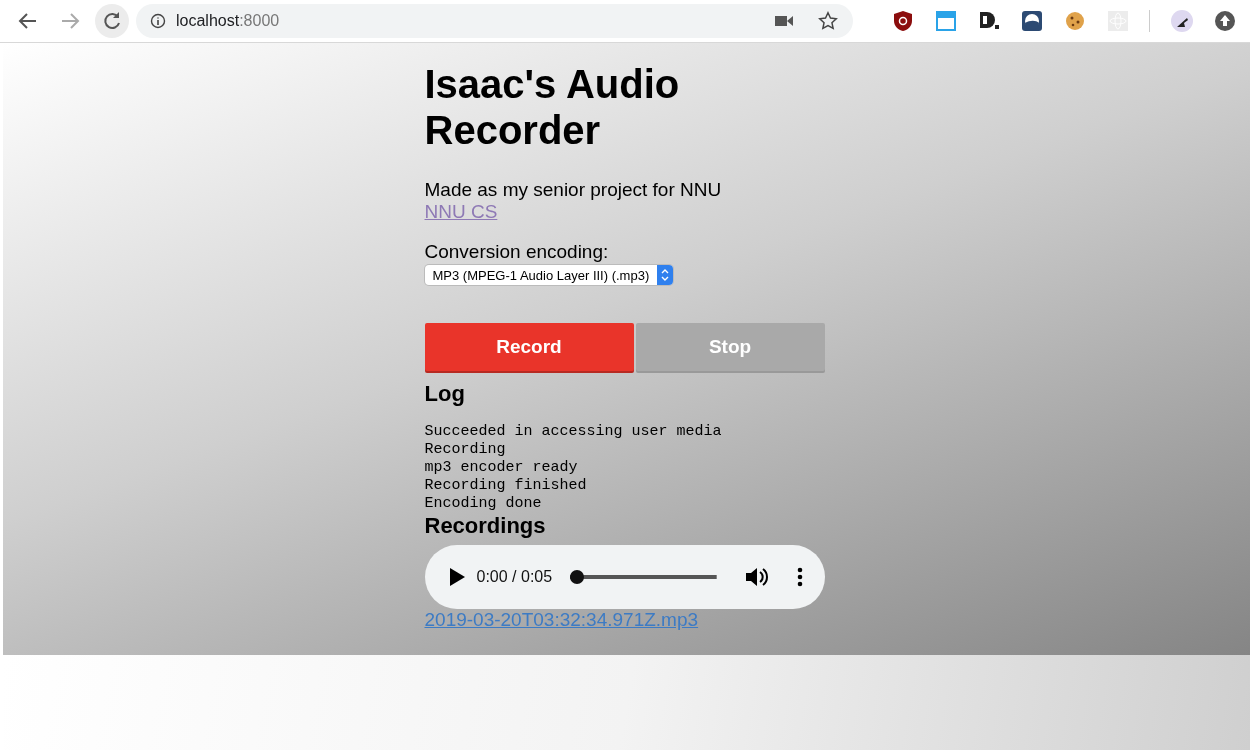  What do you see at coordinates (501, 468) in the screenshot?
I see `log-line: mp3 encoder ready` at bounding box center [501, 468].